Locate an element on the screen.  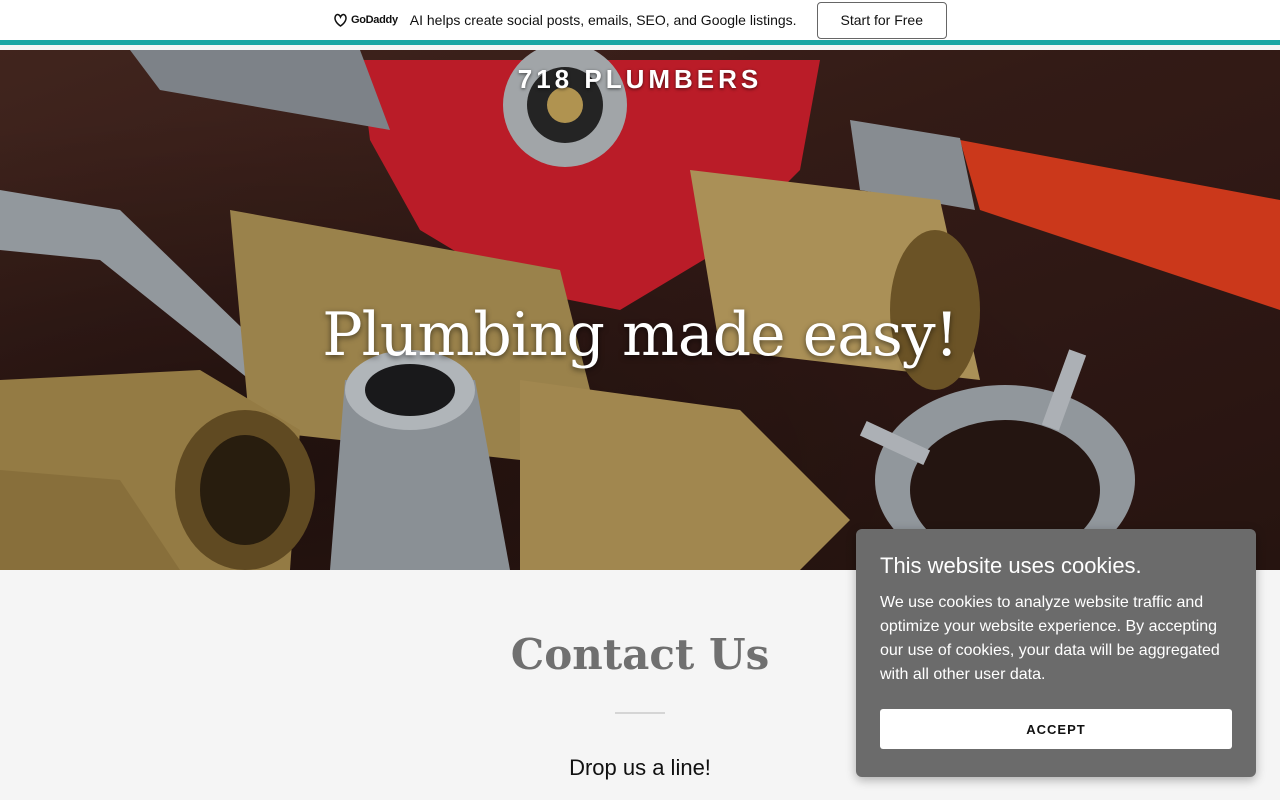
start-for-free-button: Start for Free is located at coordinates (881, 20).